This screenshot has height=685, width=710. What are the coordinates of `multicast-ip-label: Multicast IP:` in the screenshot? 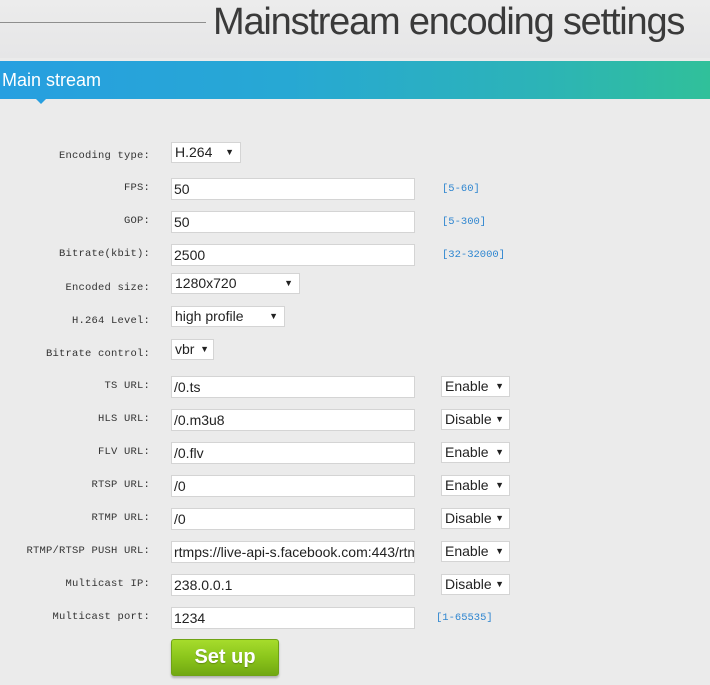 It's located at (107, 584).